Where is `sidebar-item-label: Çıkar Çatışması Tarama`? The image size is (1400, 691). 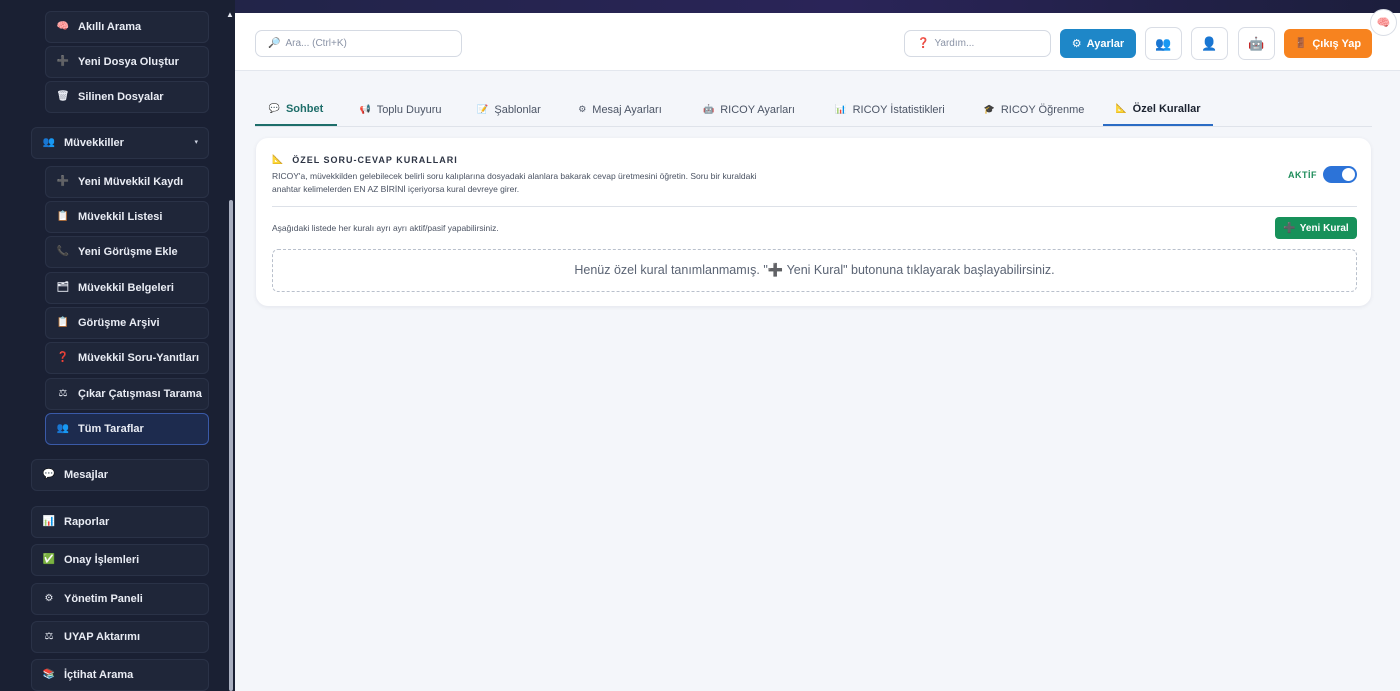
sidebar-item-label: Çıkar Çatışması Tarama is located at coordinates (140, 394).